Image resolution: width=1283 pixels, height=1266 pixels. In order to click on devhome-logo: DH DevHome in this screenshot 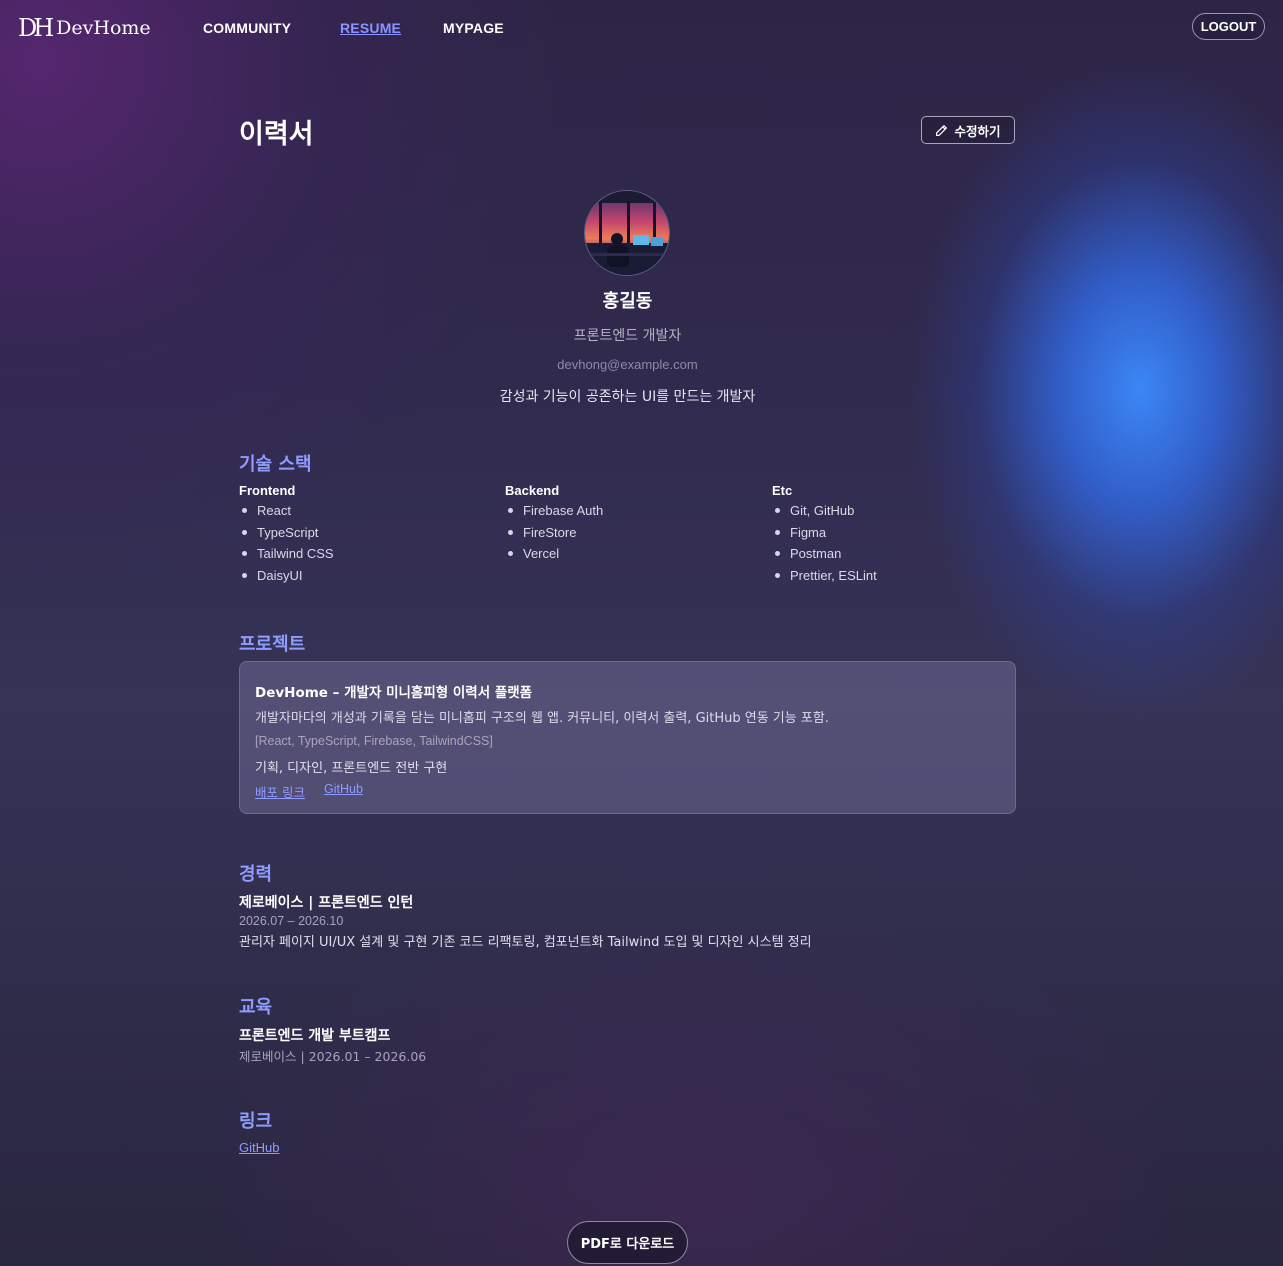, I will do `click(84, 28)`.